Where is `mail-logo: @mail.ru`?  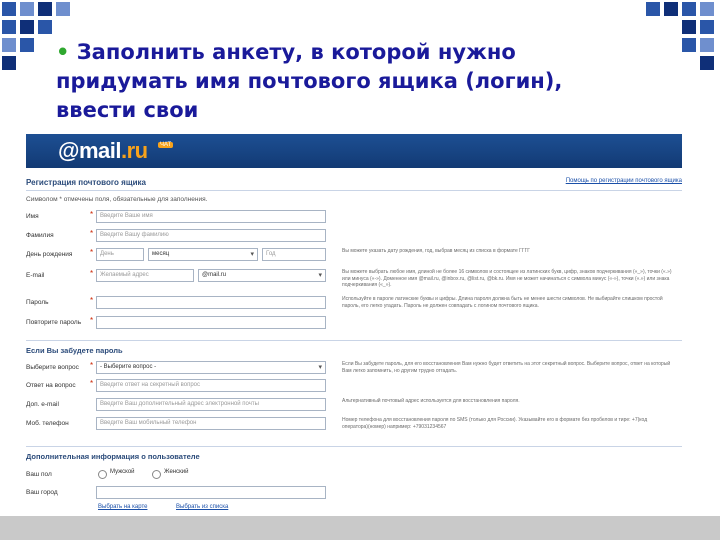 mail-logo: @mail.ru is located at coordinates (103, 151).